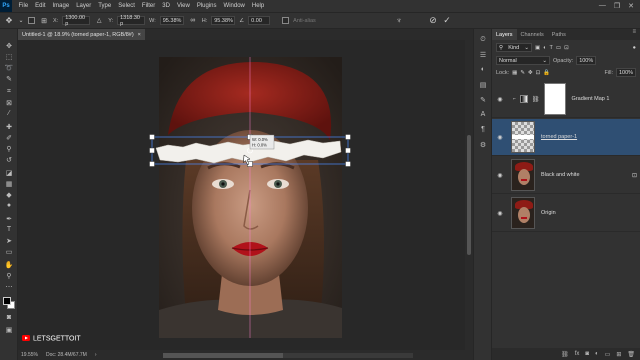 The image size is (640, 360). Describe the element at coordinates (631, 354) in the screenshot. I see `delete-layer-icon: 🗑` at that location.